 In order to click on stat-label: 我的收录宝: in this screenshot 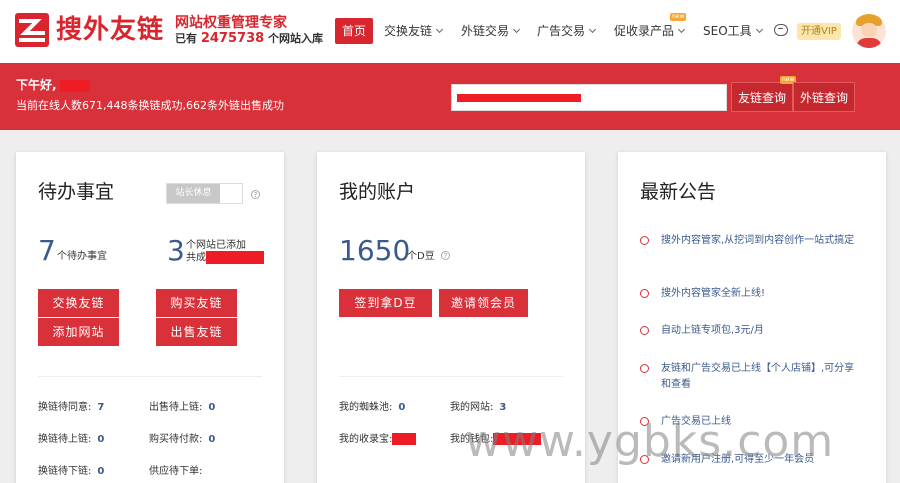, I will do `click(366, 439)`.